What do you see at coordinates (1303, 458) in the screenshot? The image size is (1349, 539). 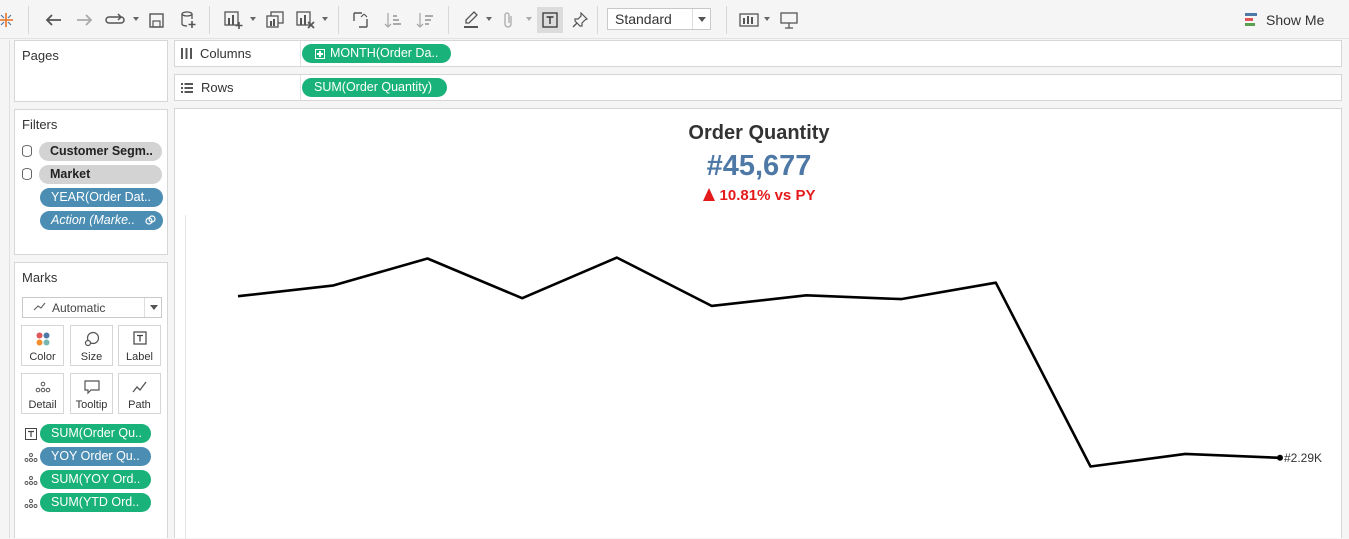 I see `end-data-label: #2.29K` at bounding box center [1303, 458].